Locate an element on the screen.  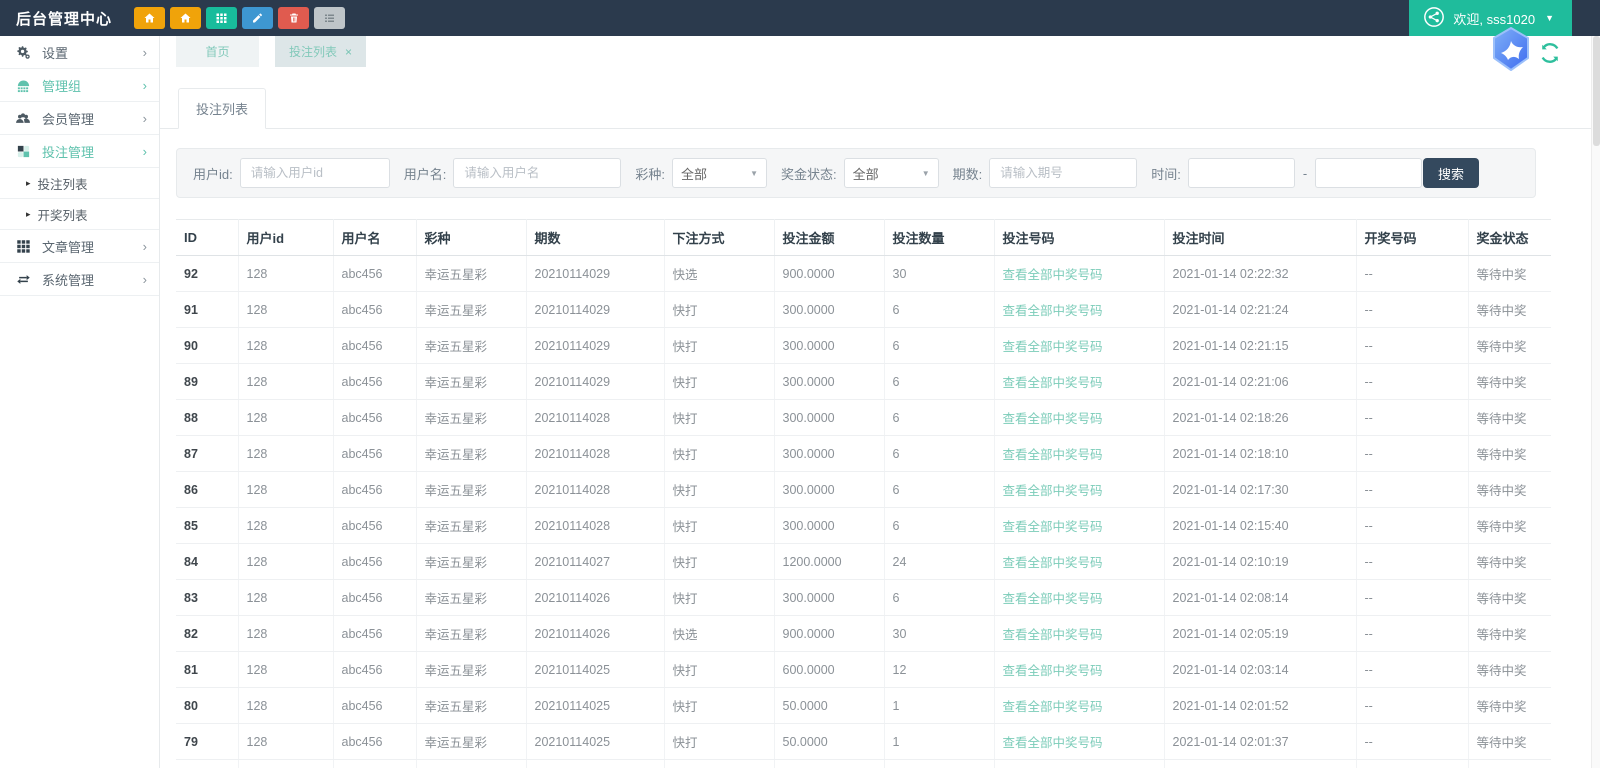
table-cell: 2021-01-14 02:08:14 is located at coordinates (1260, 597).